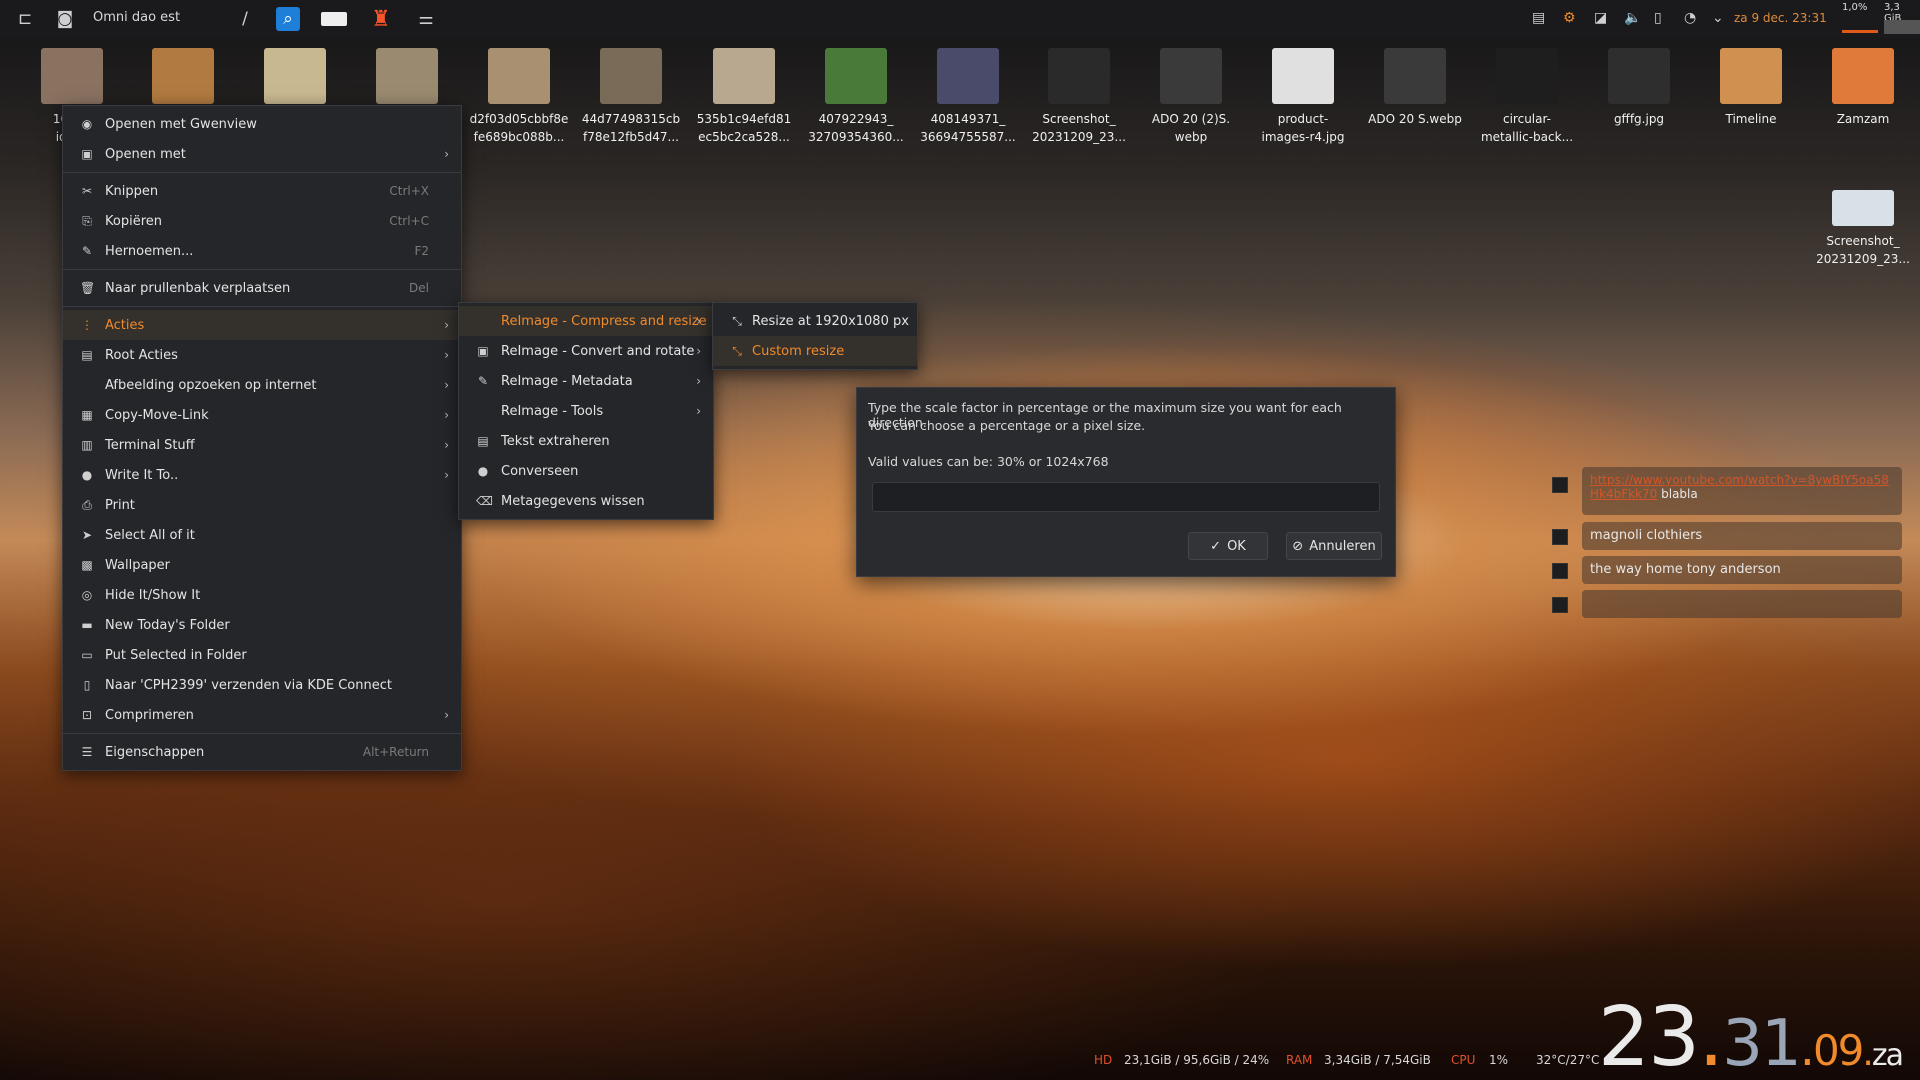 This screenshot has height=1080, width=1920. What do you see at coordinates (552, 411) in the screenshot?
I see `menu-item-label: ReImage - Tools` at bounding box center [552, 411].